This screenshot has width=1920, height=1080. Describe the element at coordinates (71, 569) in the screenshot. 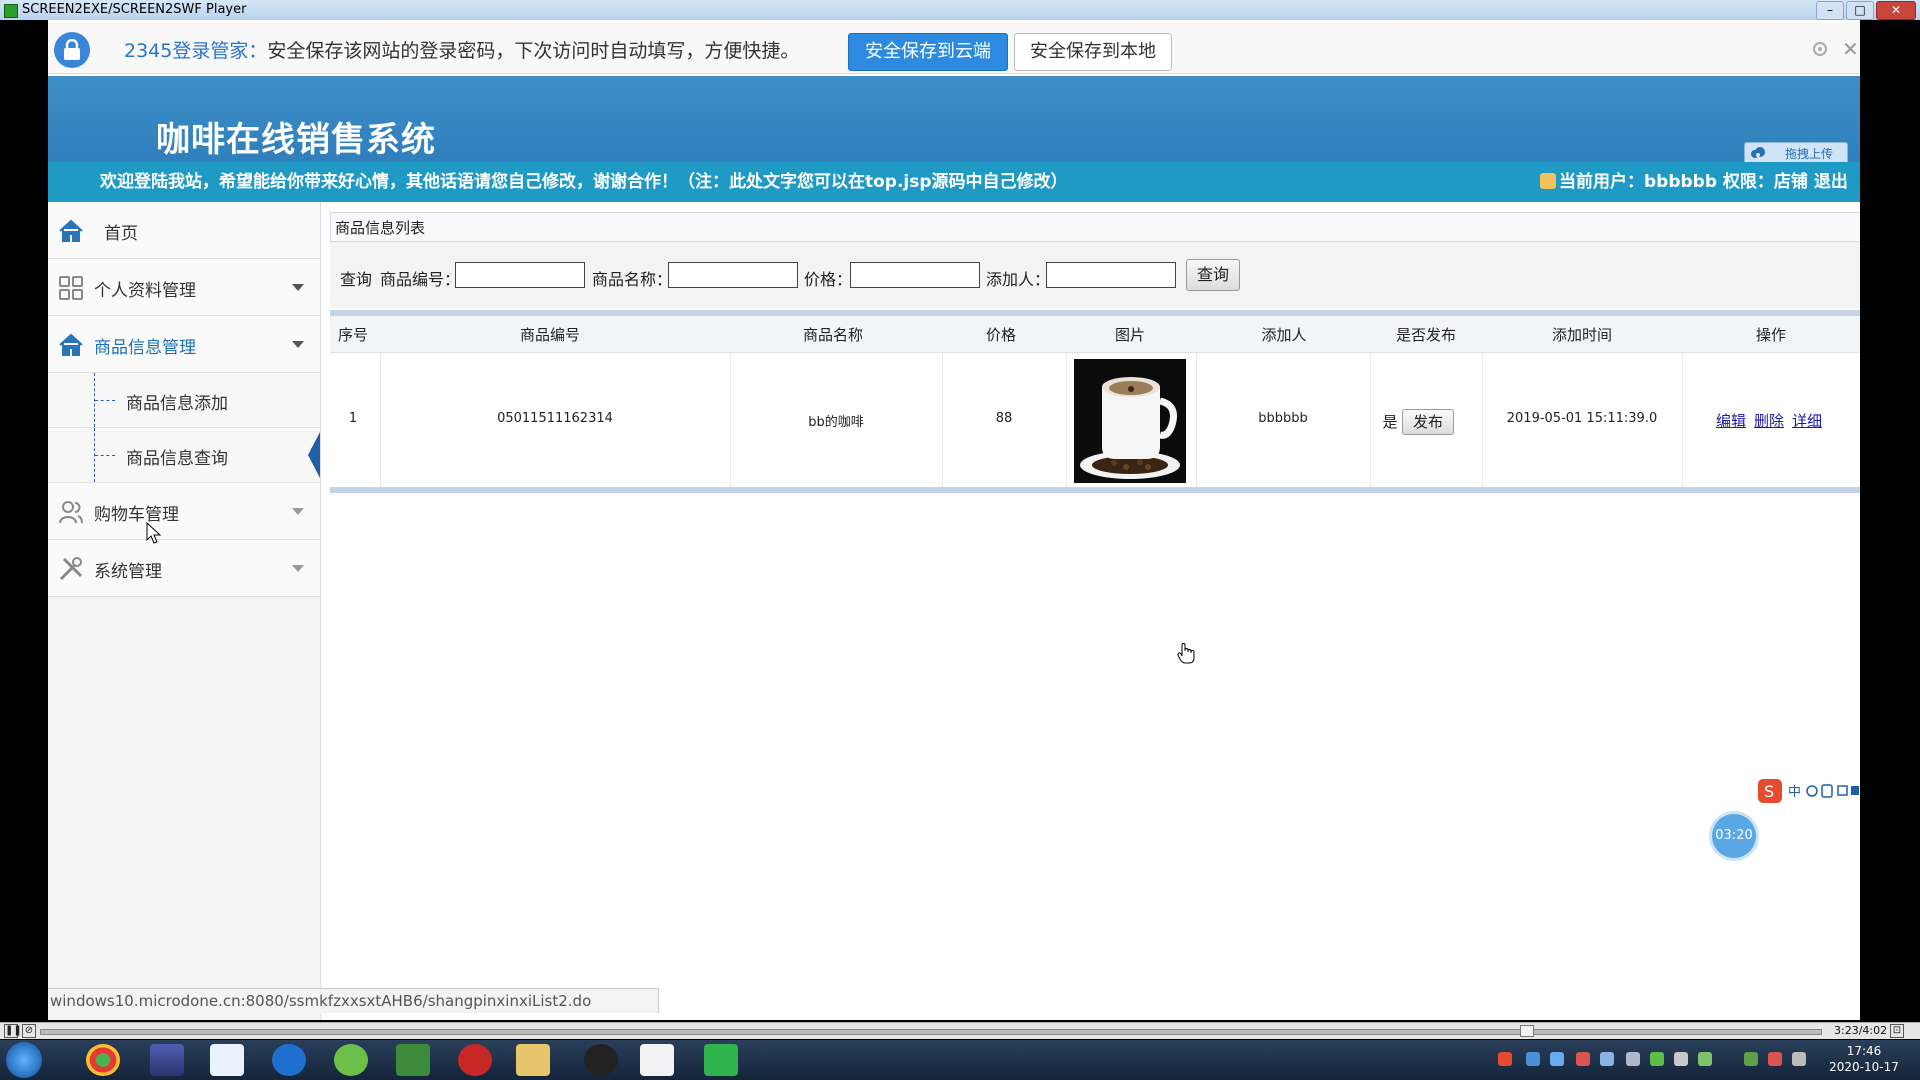

I see `tools-icon` at that location.